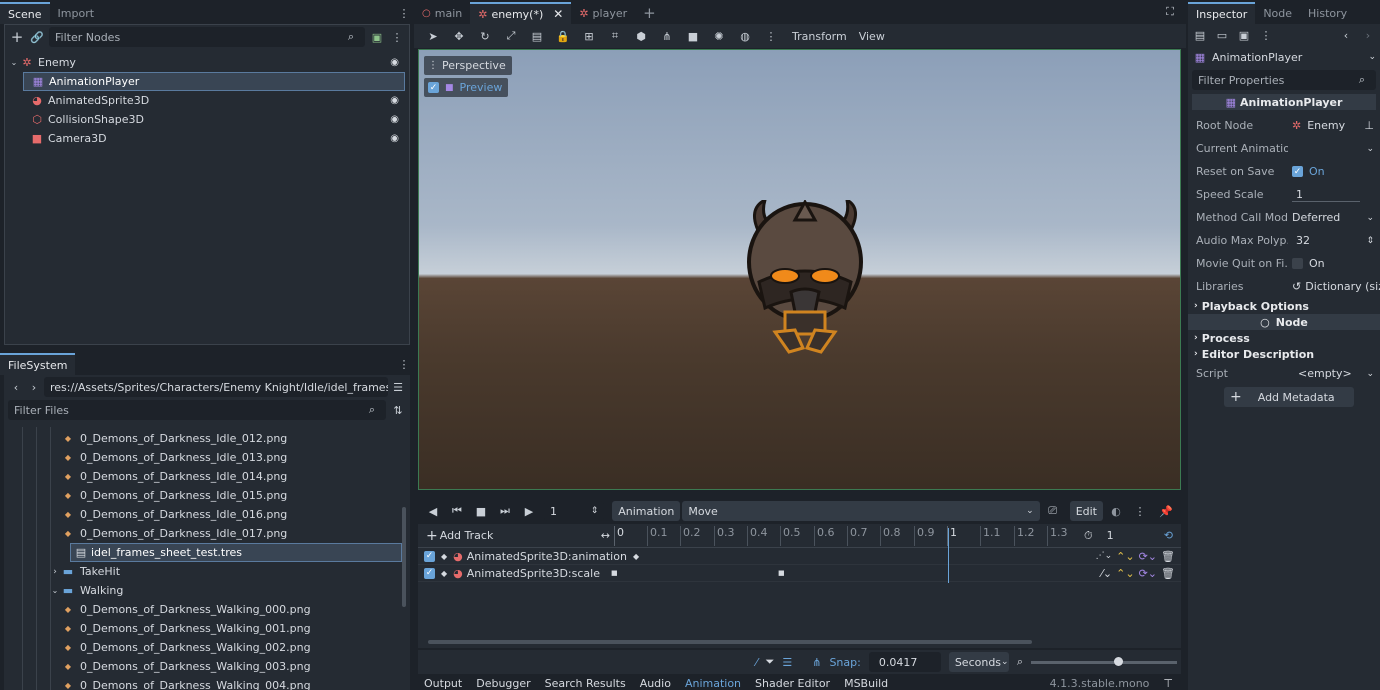 The width and height of the screenshot is (1380, 690). I want to click on frame-spinbox: 1 ⇕, so click(574, 511).